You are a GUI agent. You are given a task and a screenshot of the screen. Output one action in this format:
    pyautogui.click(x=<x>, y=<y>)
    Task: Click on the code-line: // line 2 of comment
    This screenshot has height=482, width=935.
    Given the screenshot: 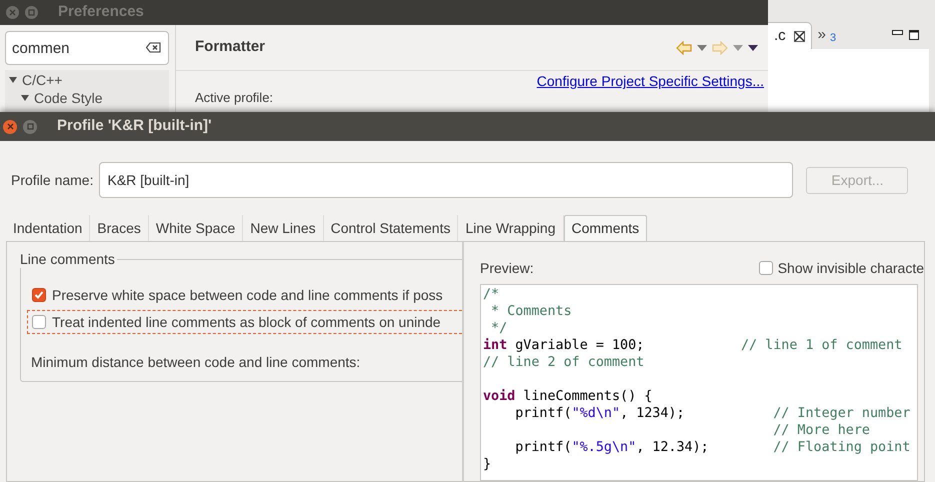 What is the action you would take?
    pyautogui.click(x=563, y=362)
    